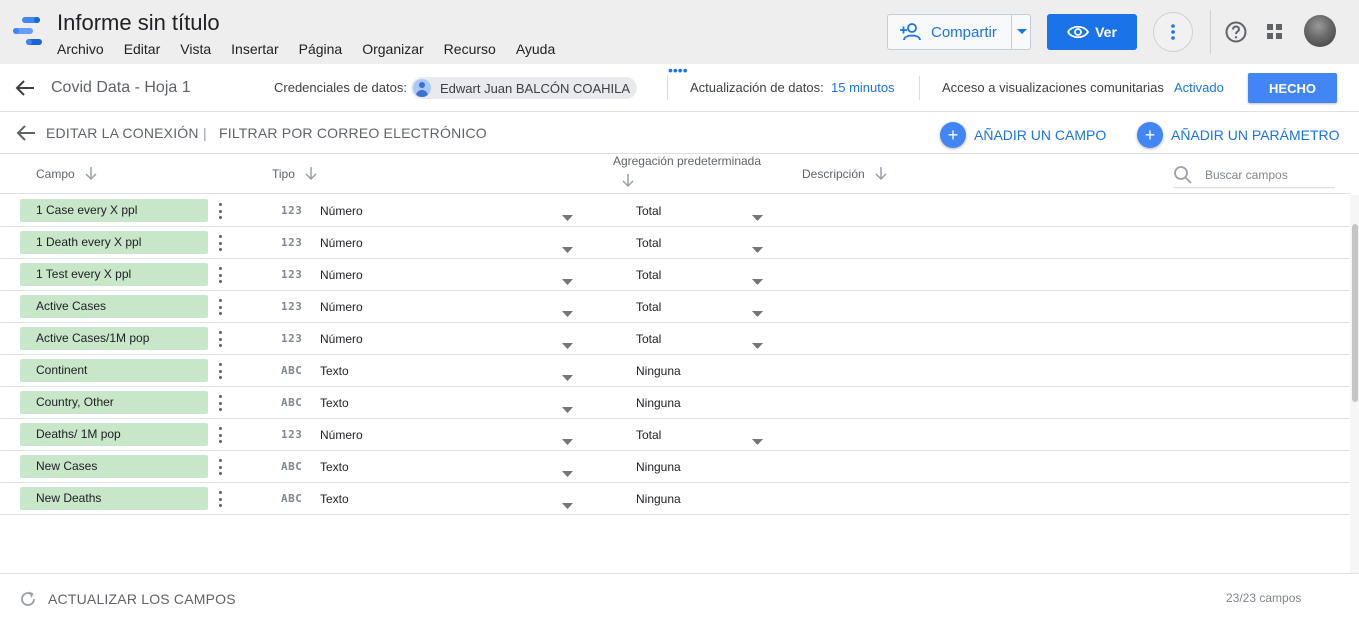 The height and width of the screenshot is (625, 1359). I want to click on more-options-button, so click(1173, 32).